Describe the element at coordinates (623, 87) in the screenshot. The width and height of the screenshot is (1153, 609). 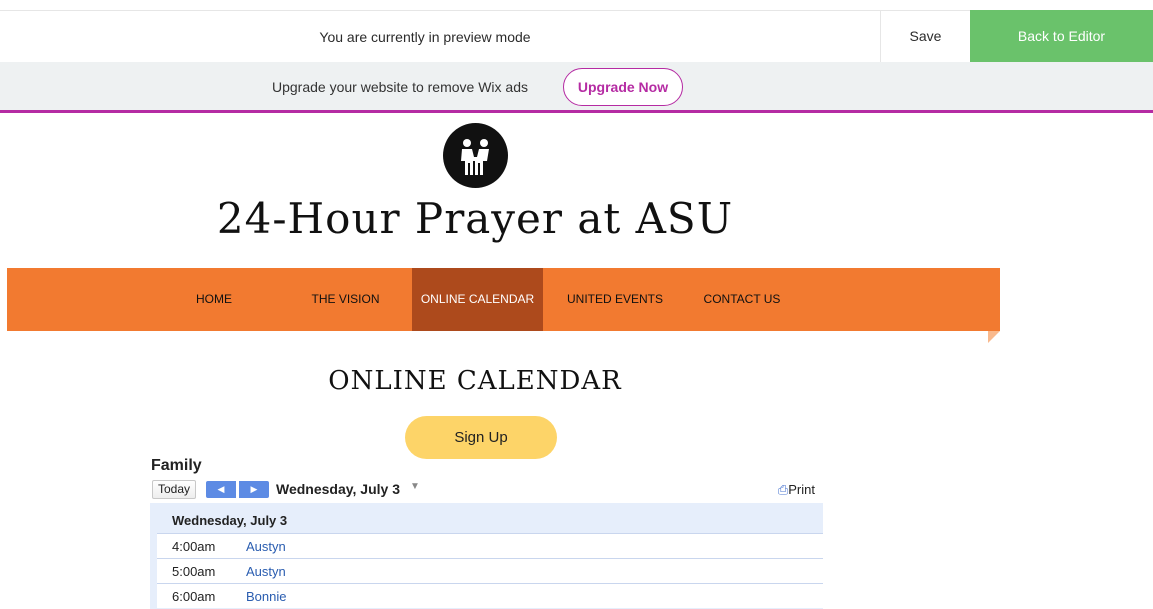
I see `upgrade-now-button: Upgrade Now` at that location.